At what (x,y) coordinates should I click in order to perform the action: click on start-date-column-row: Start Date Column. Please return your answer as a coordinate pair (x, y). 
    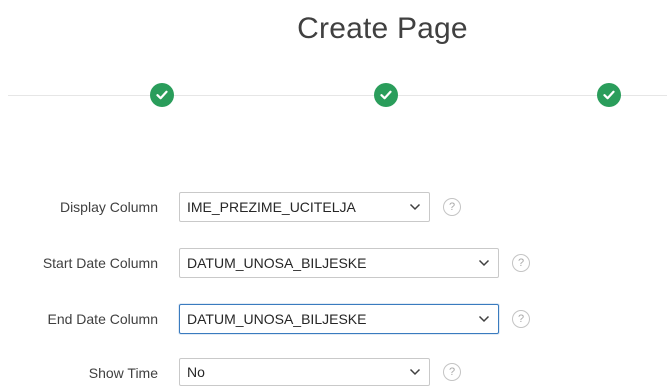
    Looking at the image, I should click on (79, 263).